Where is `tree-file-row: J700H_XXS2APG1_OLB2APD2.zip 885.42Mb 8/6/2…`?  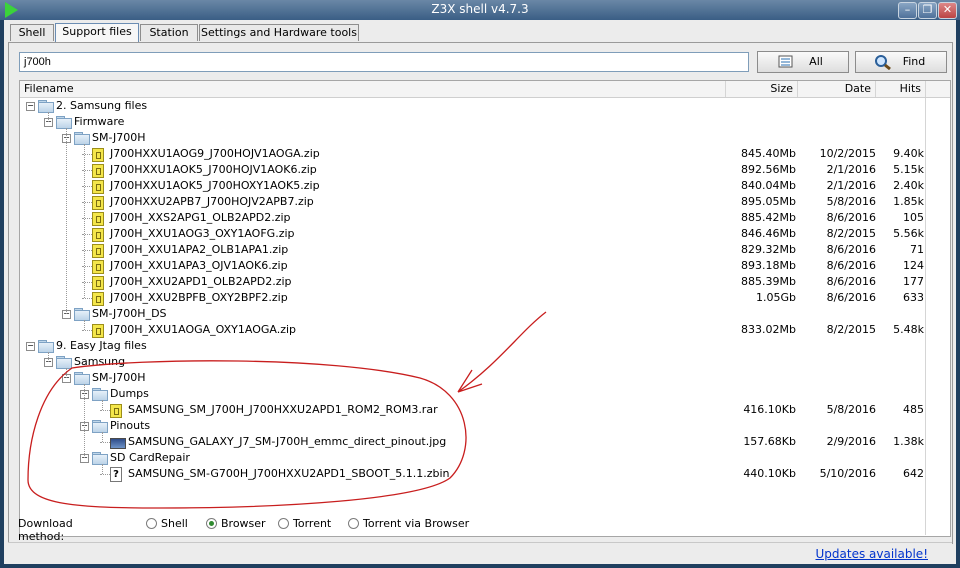 tree-file-row: J700H_XXS2APG1_OLB2APD2.zip 885.42Mb 8/6/2… is located at coordinates (485, 218).